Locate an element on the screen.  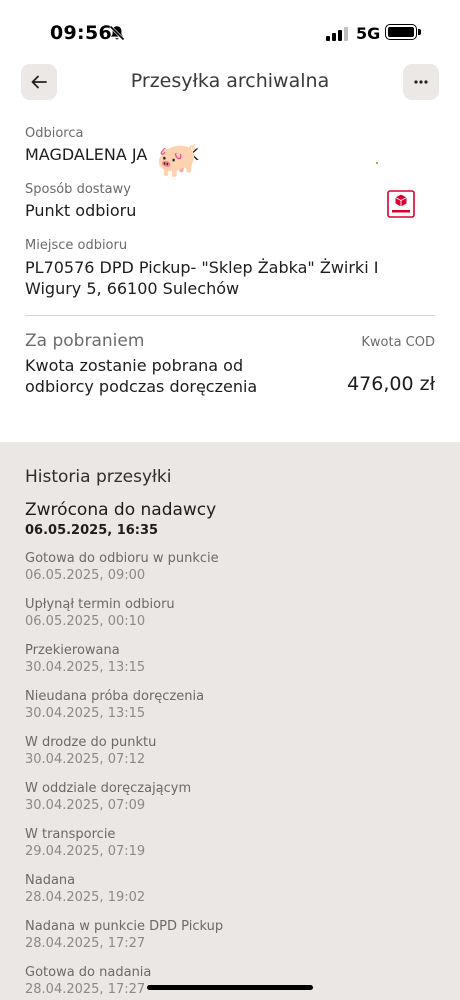
event-date: 06.05.2025, 09:00 is located at coordinates (85, 575).